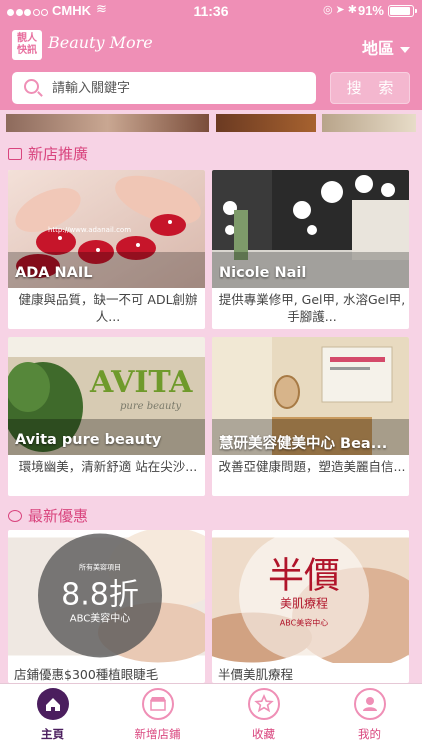  What do you see at coordinates (369, 704) in the screenshot?
I see `user-icon` at bounding box center [369, 704].